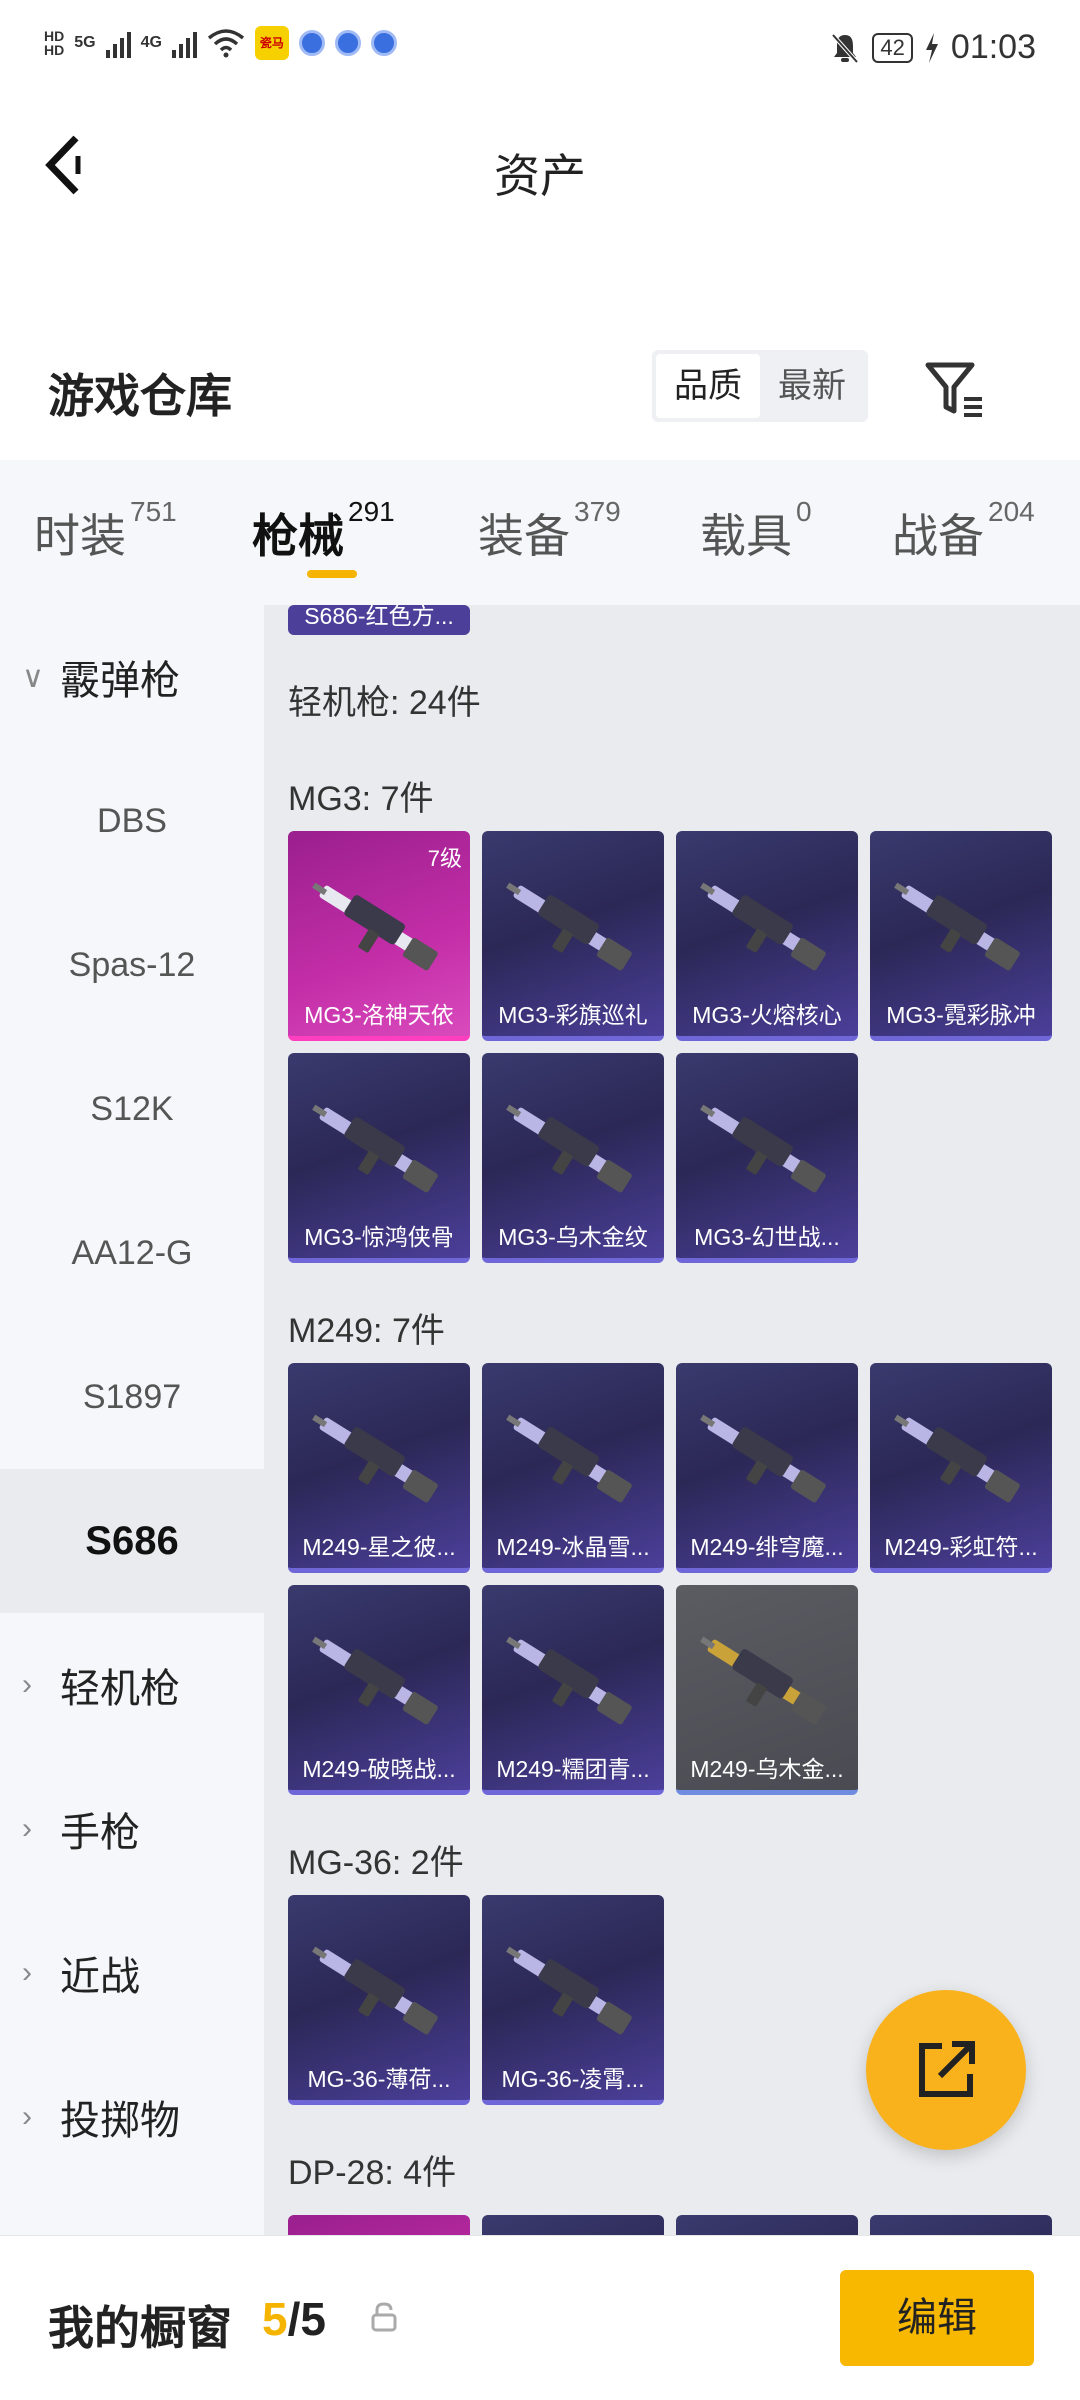 The height and width of the screenshot is (2400, 1080). I want to click on tab-fashion: 时装 751, so click(105, 531).